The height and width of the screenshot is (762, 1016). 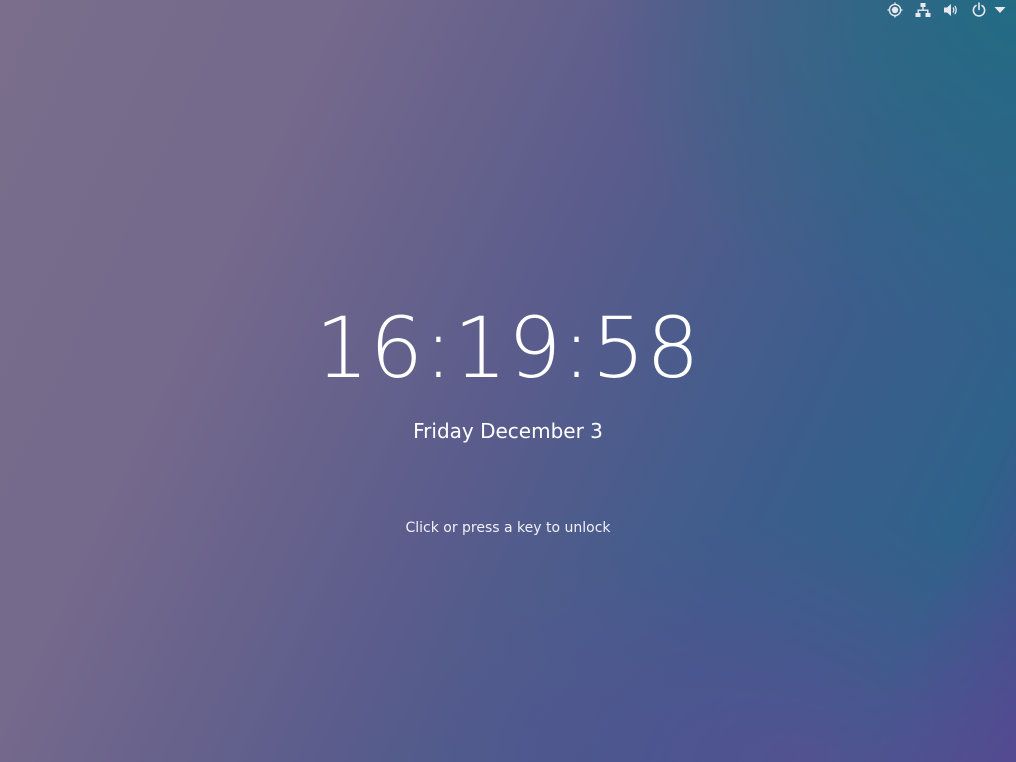 What do you see at coordinates (1000, 10) in the screenshot?
I see `dropdown-arrow-icon` at bounding box center [1000, 10].